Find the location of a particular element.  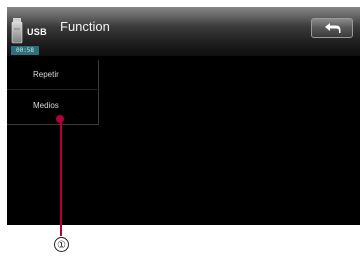

source-label: USB is located at coordinates (37, 32).